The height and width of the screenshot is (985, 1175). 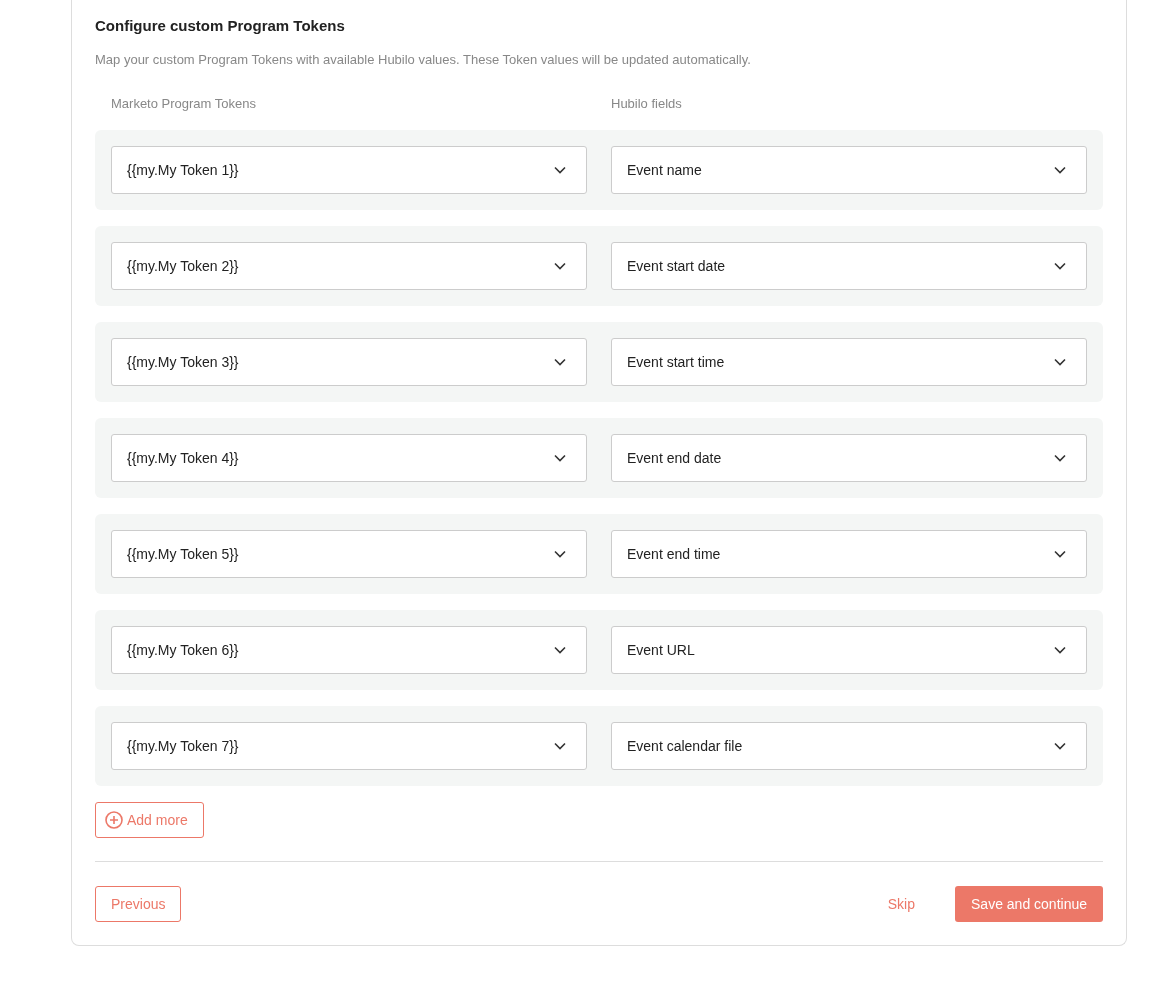 I want to click on token-dropdown: {{my.My Token 5}}, so click(x=349, y=554).